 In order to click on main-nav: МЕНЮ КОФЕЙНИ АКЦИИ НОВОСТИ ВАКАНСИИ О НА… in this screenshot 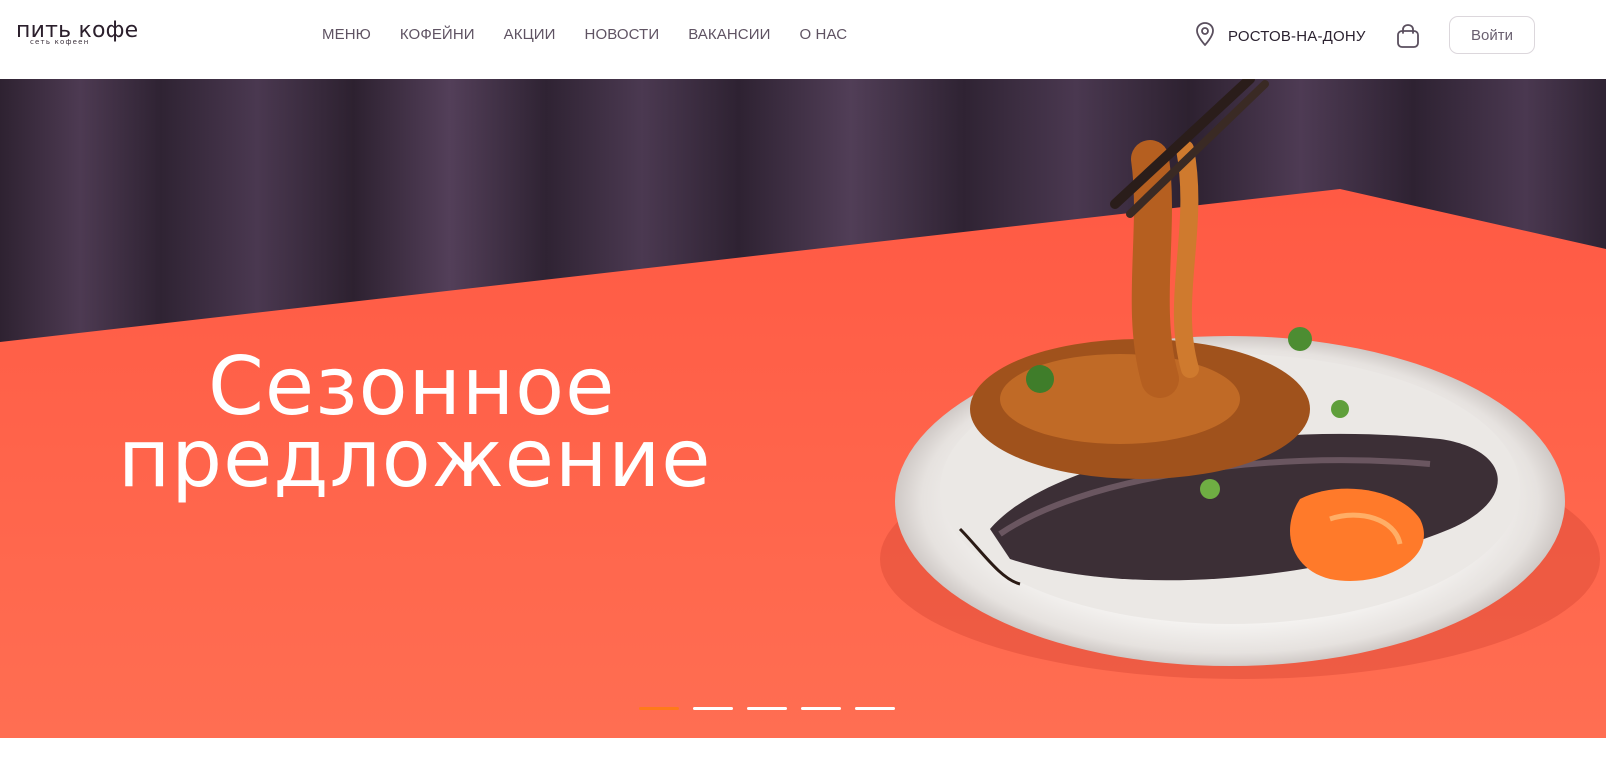, I will do `click(584, 35)`.